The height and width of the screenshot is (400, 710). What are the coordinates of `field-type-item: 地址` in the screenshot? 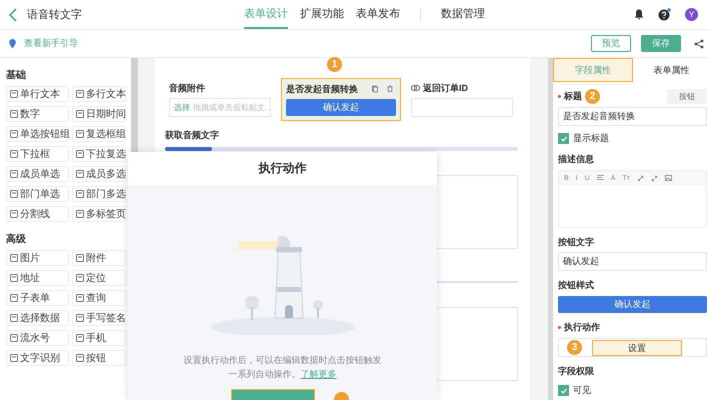 It's located at (37, 278).